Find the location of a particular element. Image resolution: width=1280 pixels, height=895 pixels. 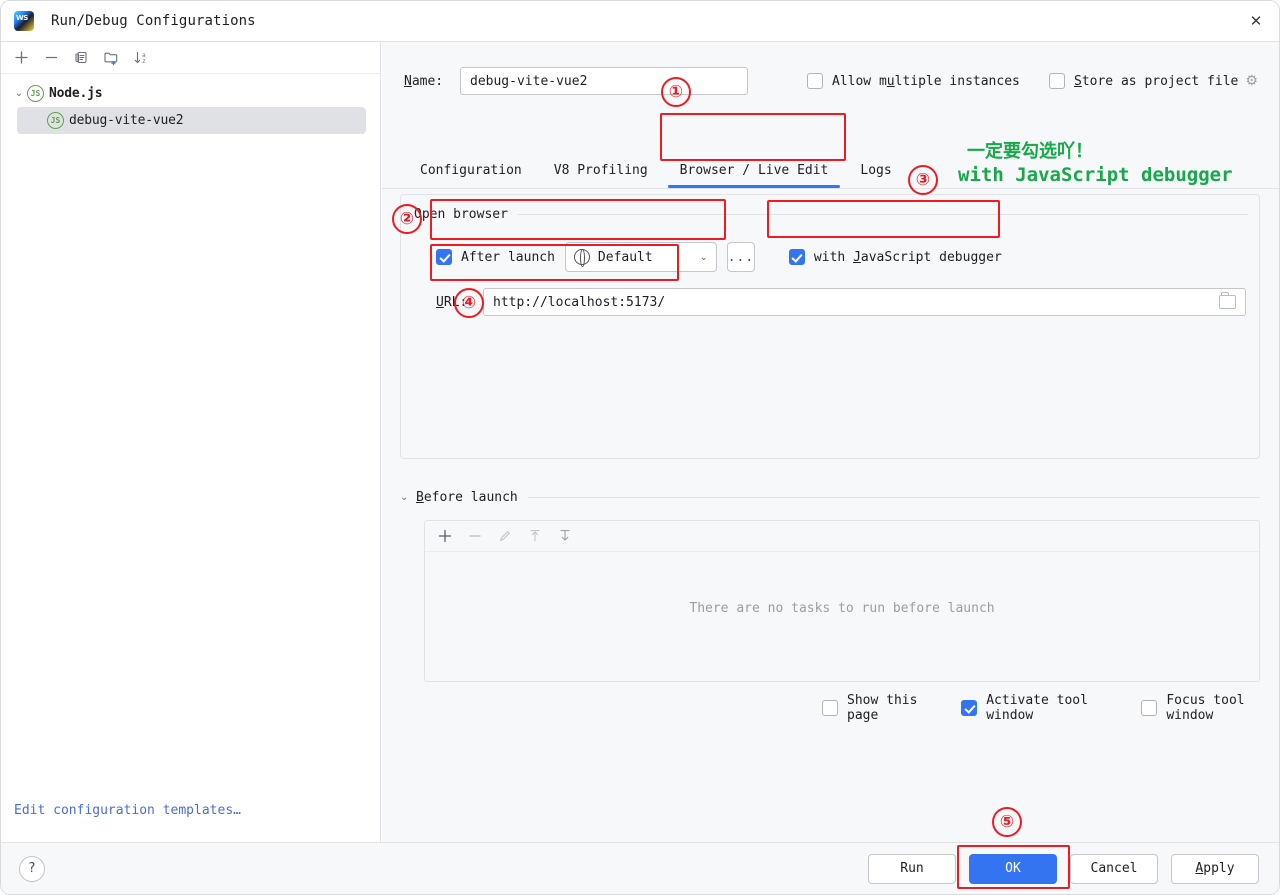

name-input: debug-vite-vue2 is located at coordinates (604, 81).